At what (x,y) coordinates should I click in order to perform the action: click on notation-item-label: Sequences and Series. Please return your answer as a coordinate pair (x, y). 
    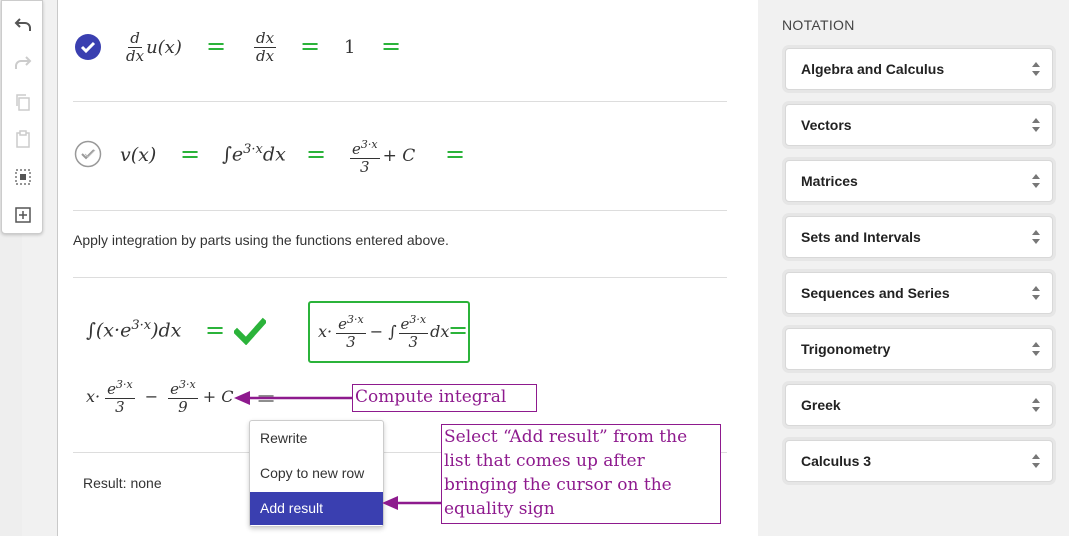
    Looking at the image, I should click on (875, 293).